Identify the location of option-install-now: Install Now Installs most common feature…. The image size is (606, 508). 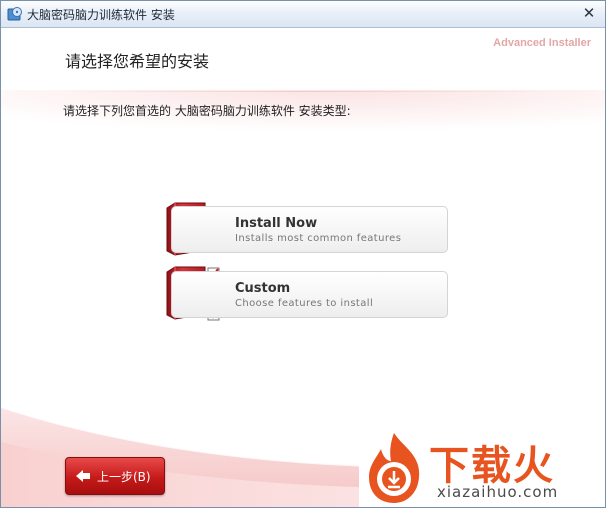
(309, 229).